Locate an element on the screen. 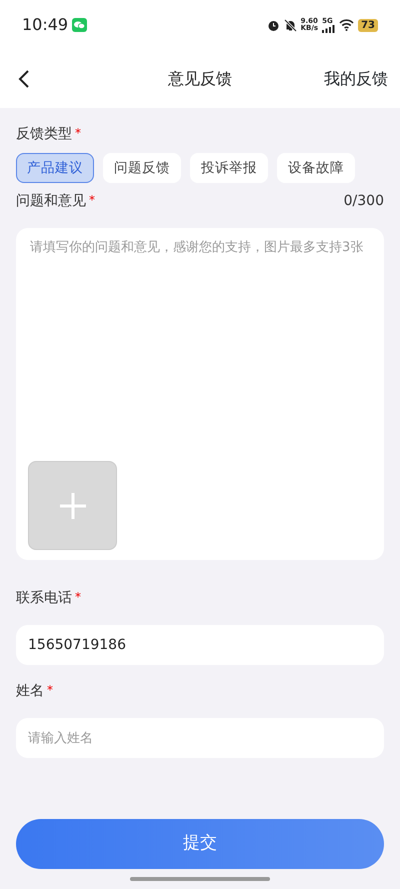 The width and height of the screenshot is (400, 889). bell-off-icon is located at coordinates (290, 25).